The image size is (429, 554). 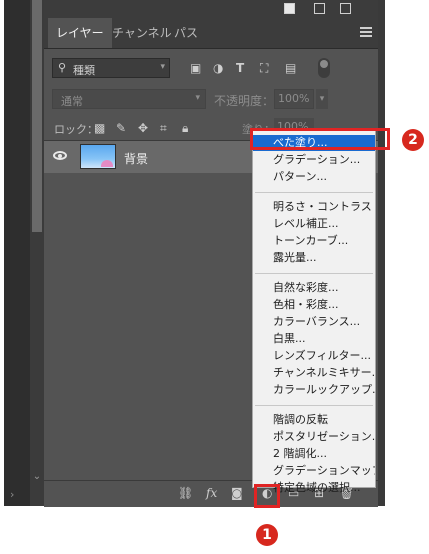 I want to click on top-panel-strip, so click(x=211, y=9).